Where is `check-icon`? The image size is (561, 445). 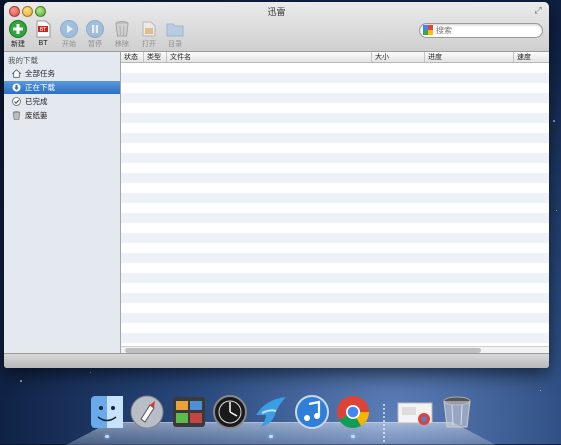
check-icon is located at coordinates (16, 101).